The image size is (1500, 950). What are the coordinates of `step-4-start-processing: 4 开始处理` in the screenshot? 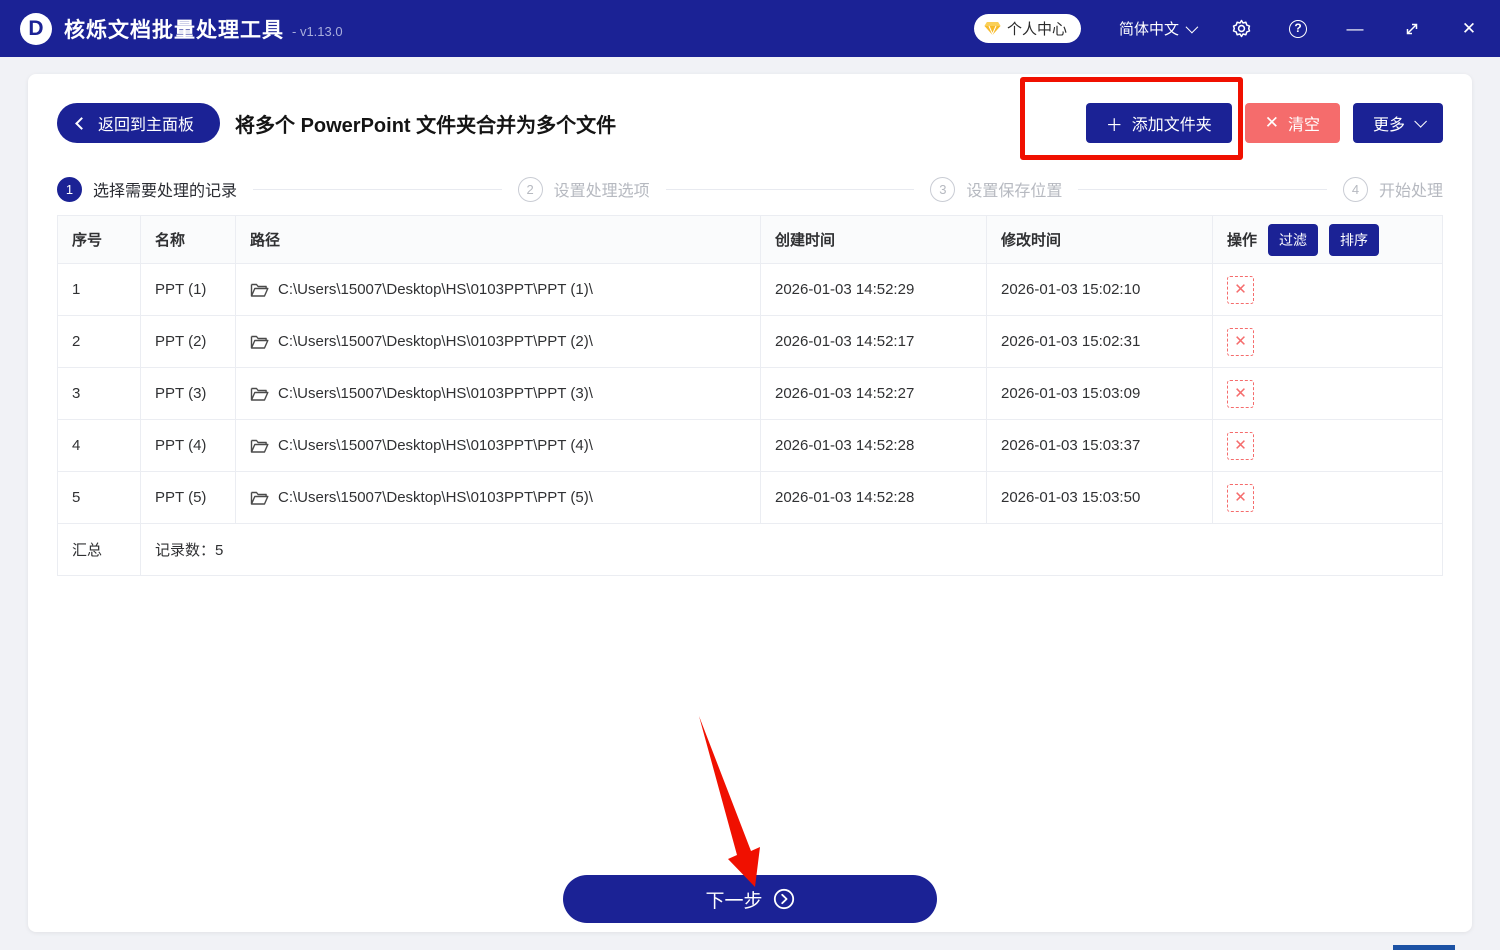 It's located at (1392, 189).